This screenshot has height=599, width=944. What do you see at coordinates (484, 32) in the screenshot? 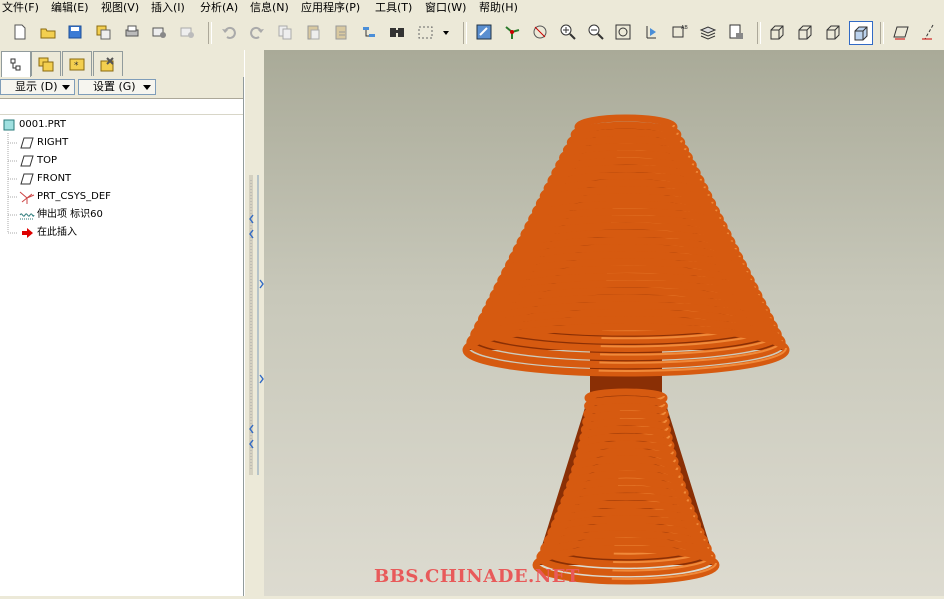
I see `repaint-icon` at bounding box center [484, 32].